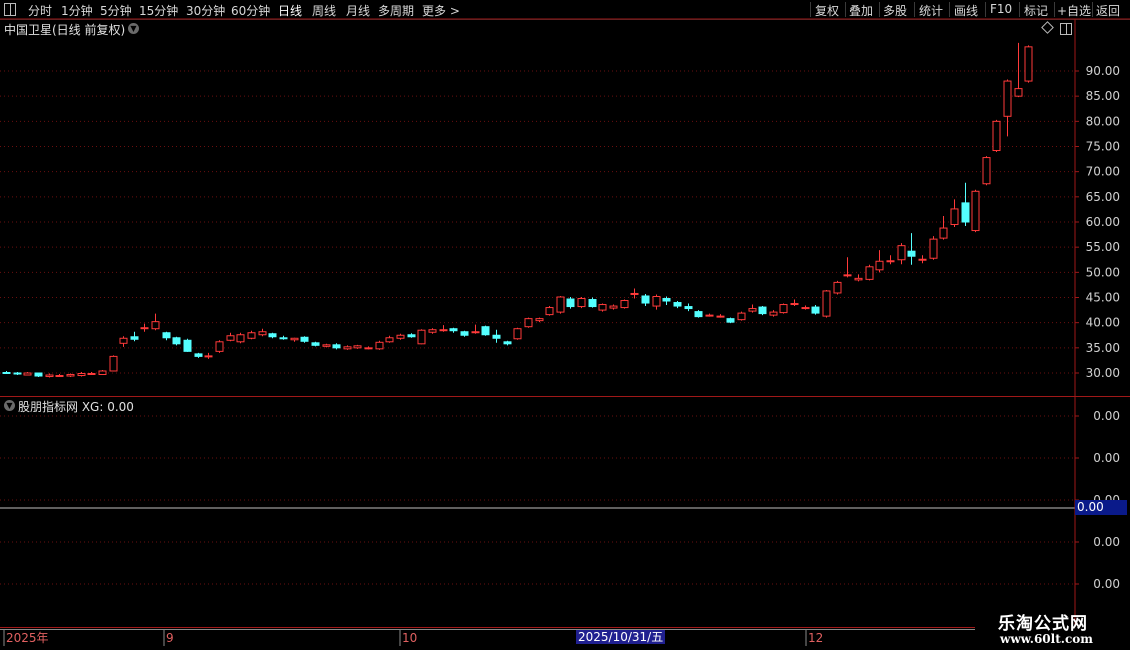 The width and height of the screenshot is (1130, 650). What do you see at coordinates (1101, 507) in the screenshot?
I see `indicator-value-box: 0.00` at bounding box center [1101, 507].